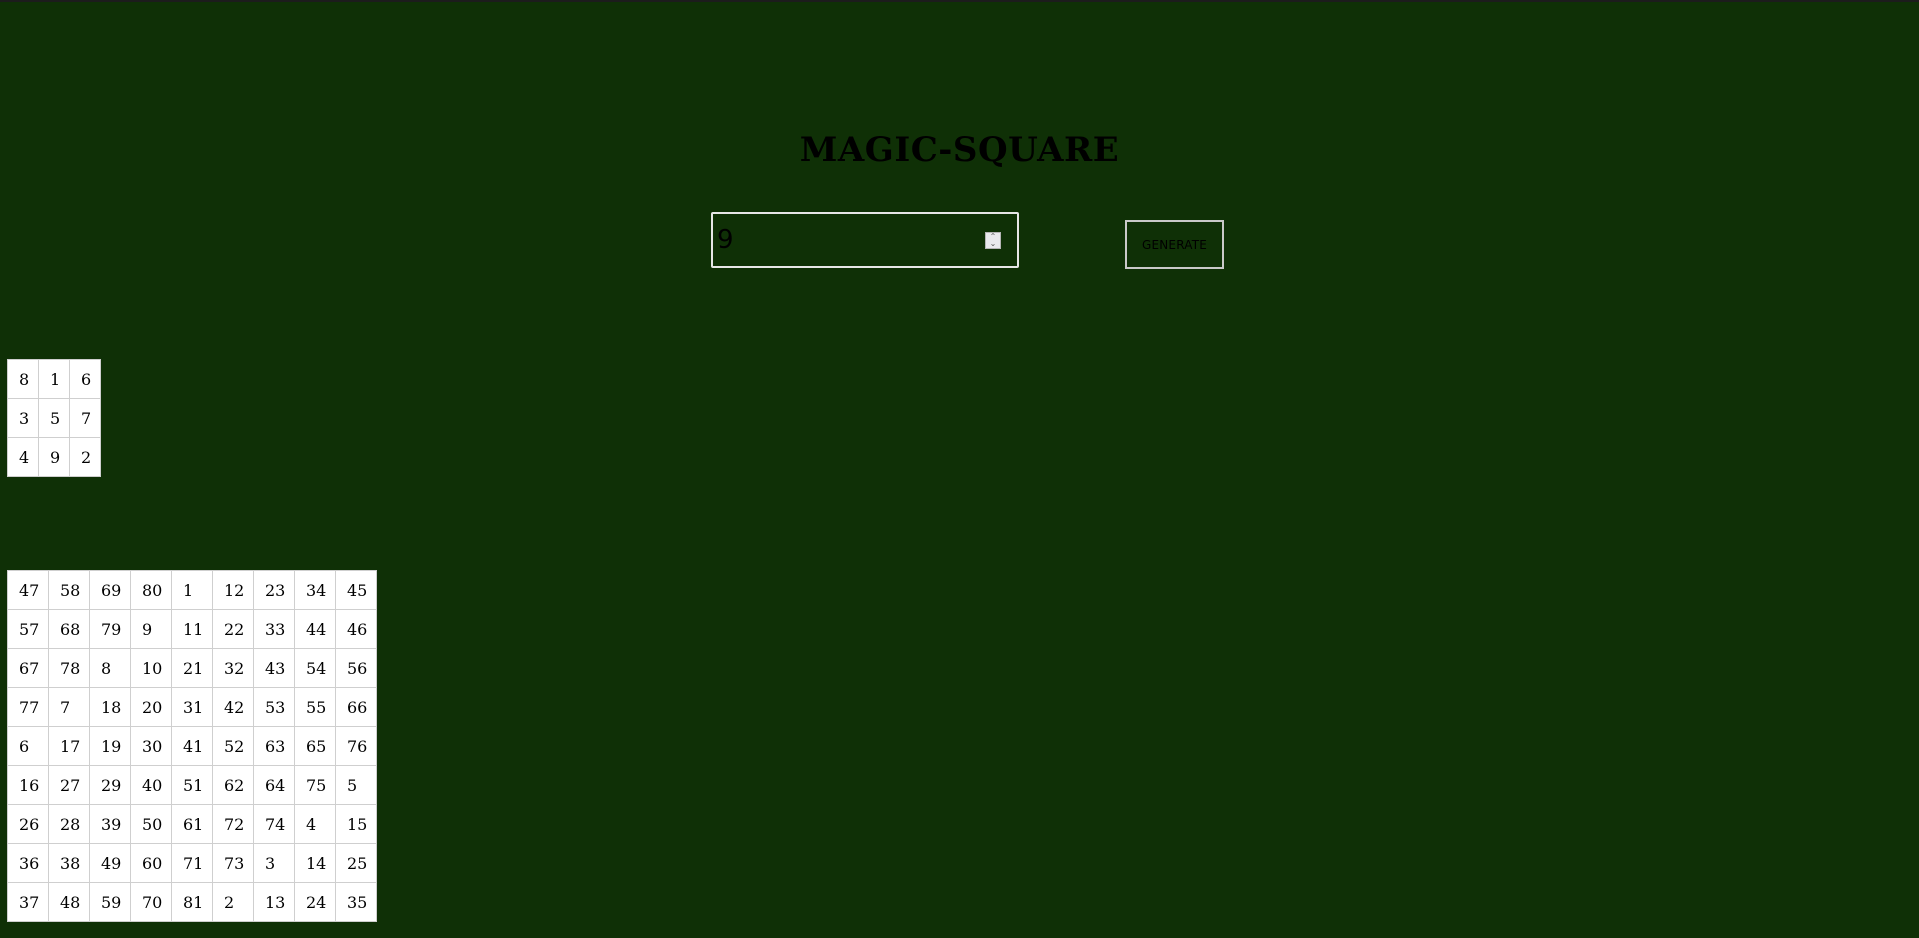  What do you see at coordinates (69, 824) in the screenshot?
I see `table-cell: 28` at bounding box center [69, 824].